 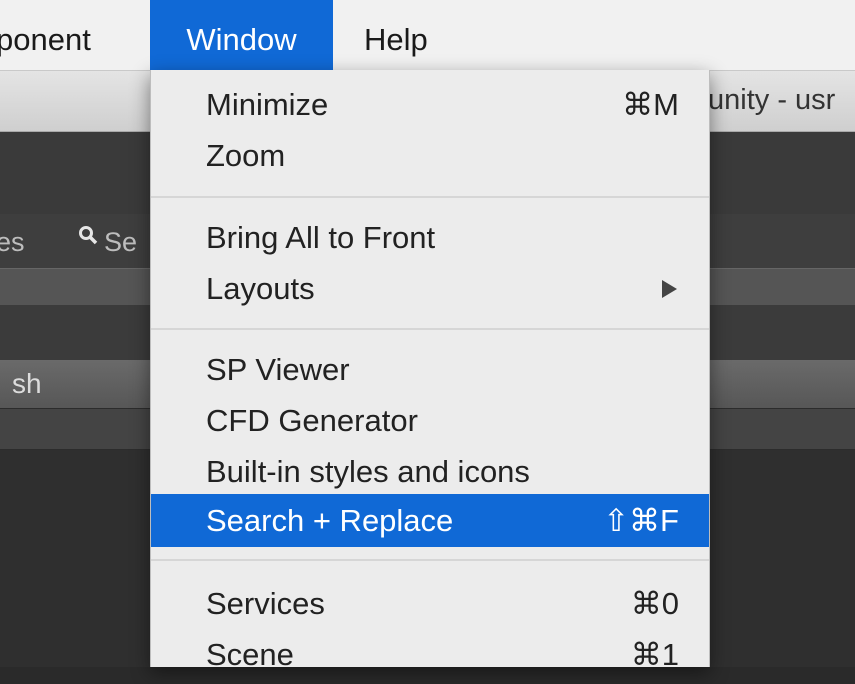 I want to click on menu-item-bring-all-to-front: Bring All to Front, so click(x=430, y=238).